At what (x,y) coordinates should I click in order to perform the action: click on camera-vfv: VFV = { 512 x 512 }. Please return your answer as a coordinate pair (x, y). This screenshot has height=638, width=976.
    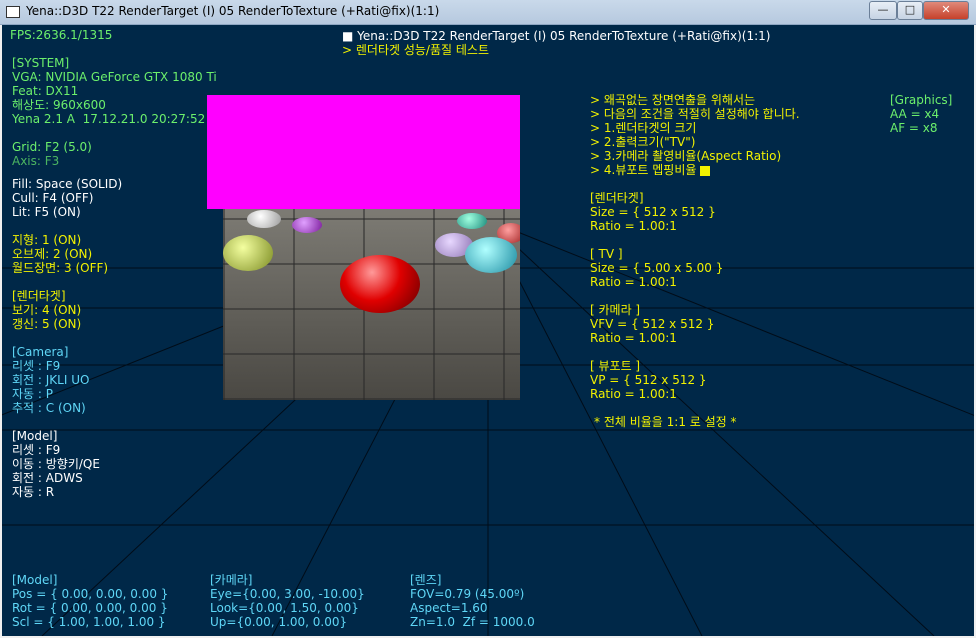
    Looking at the image, I should click on (652, 324).